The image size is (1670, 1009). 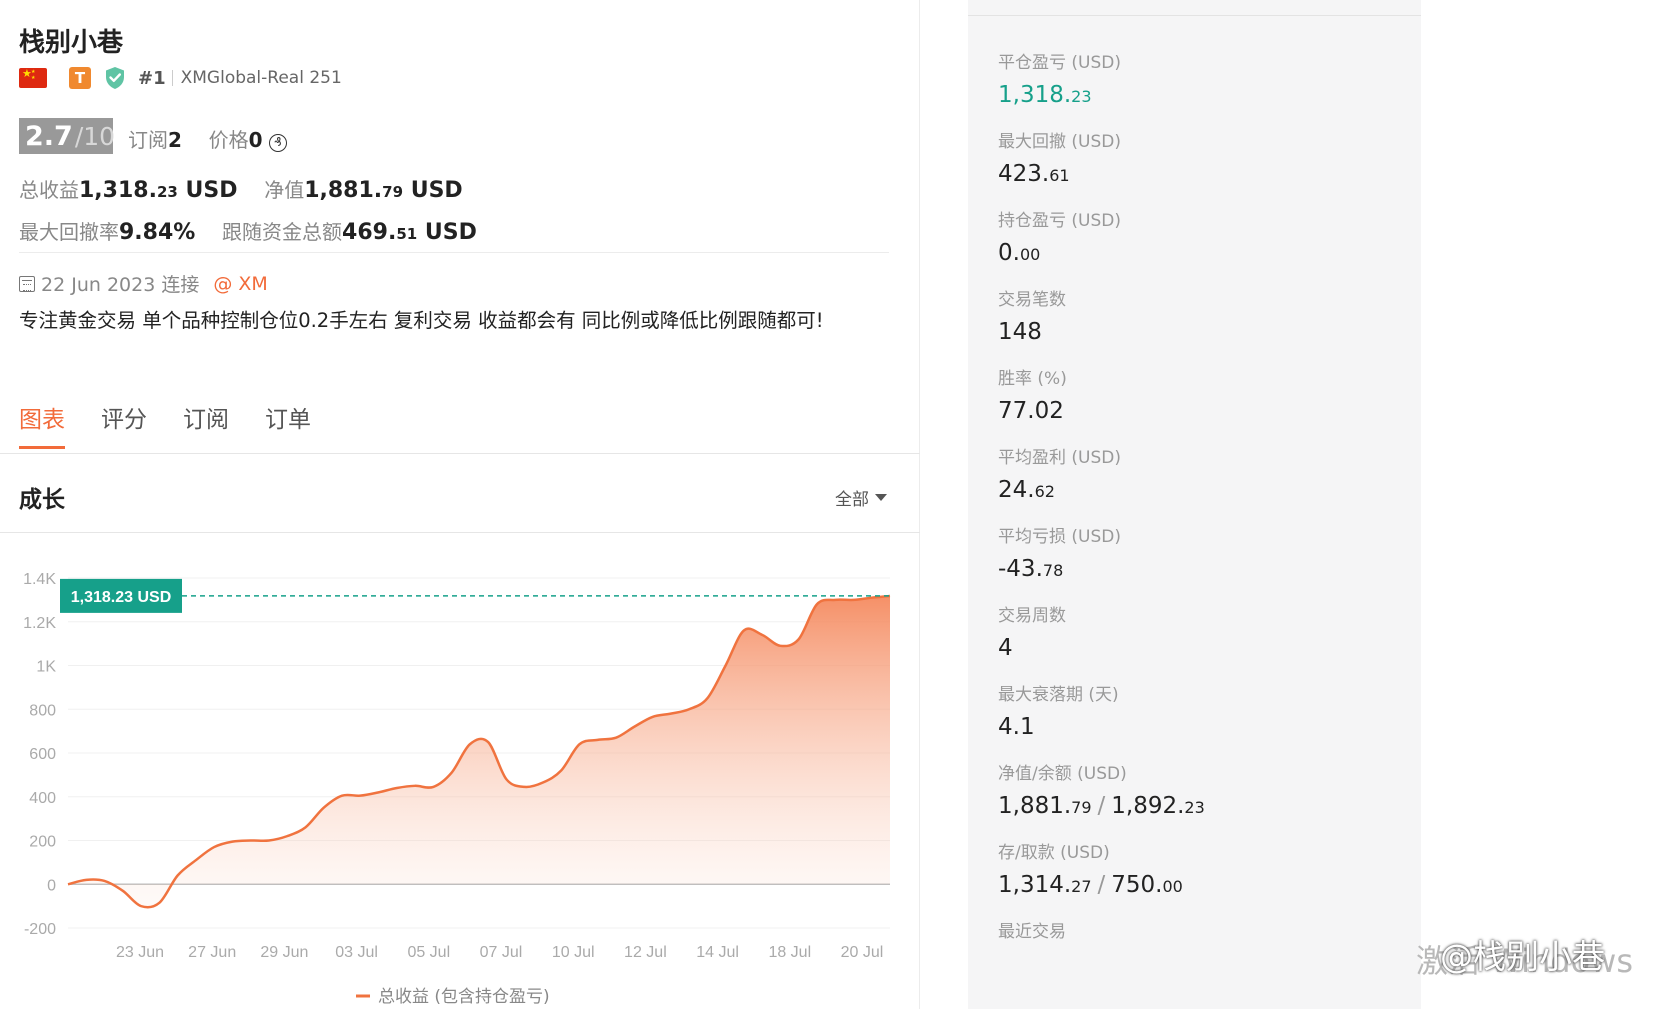 What do you see at coordinates (152, 78) in the screenshot?
I see `rank-label: #1` at bounding box center [152, 78].